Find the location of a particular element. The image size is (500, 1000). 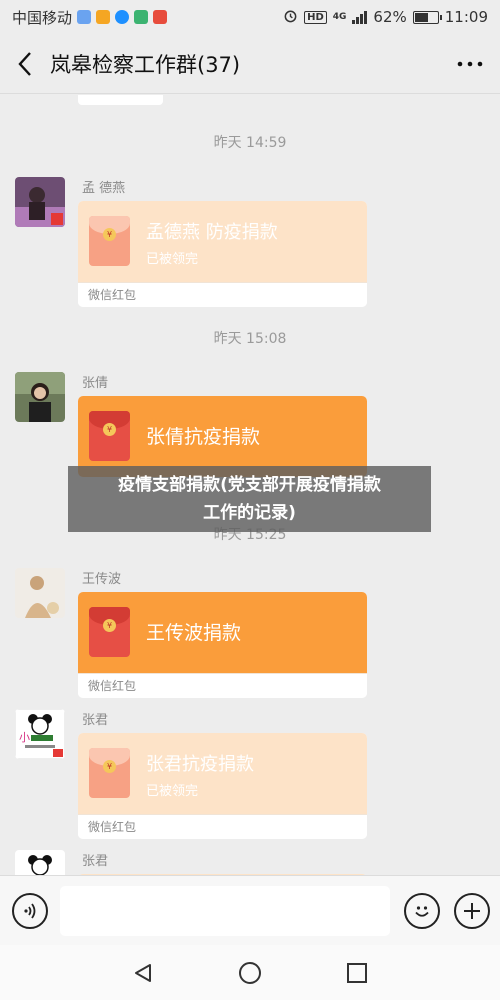

more-features-button is located at coordinates (472, 910).